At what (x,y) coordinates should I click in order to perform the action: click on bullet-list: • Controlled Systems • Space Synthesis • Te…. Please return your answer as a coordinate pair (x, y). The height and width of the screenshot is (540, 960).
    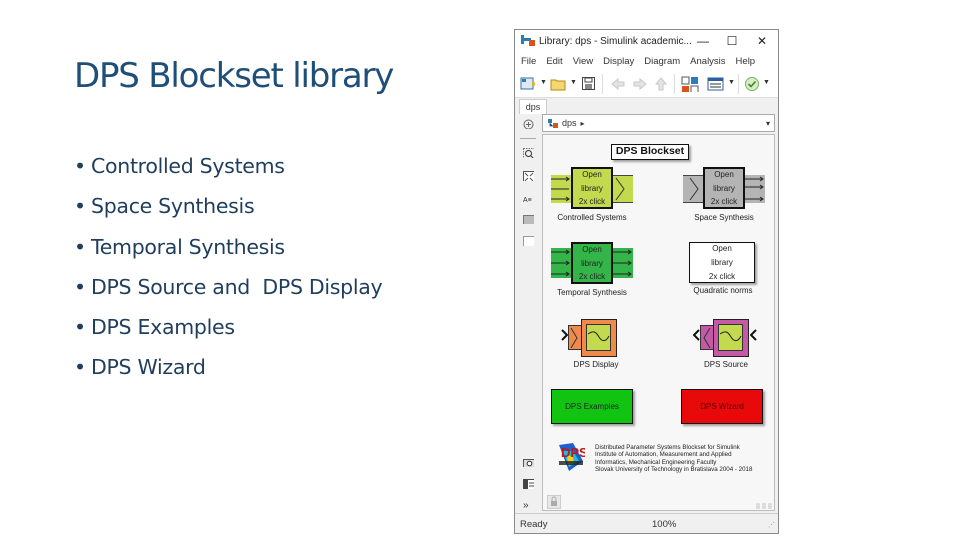
    Looking at the image, I should click on (228, 267).